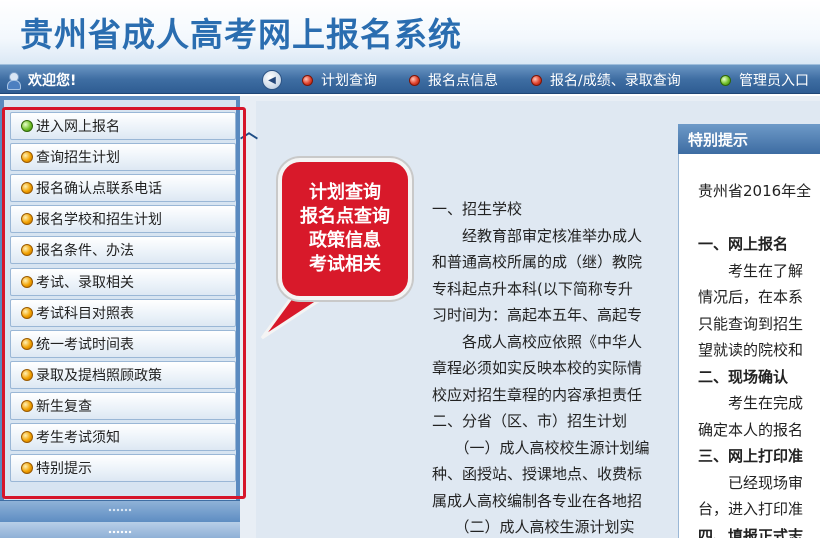 This screenshot has height=538, width=820. What do you see at coordinates (751, 532) in the screenshot?
I see `notice-line: 四、填报正式志` at bounding box center [751, 532].